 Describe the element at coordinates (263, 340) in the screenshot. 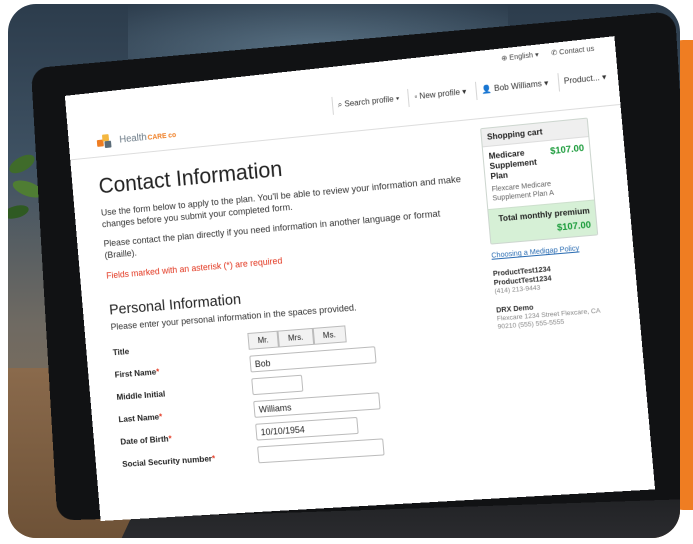

I see `title-option-mr: Mr.` at that location.